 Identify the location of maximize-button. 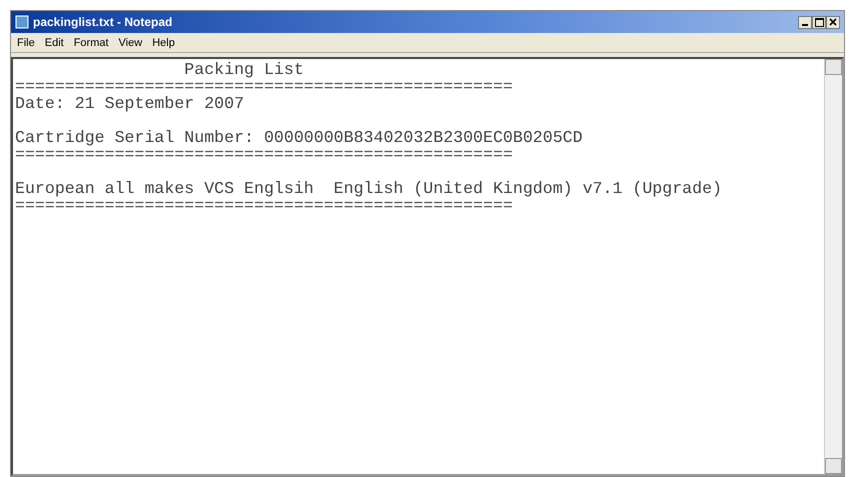
(819, 22).